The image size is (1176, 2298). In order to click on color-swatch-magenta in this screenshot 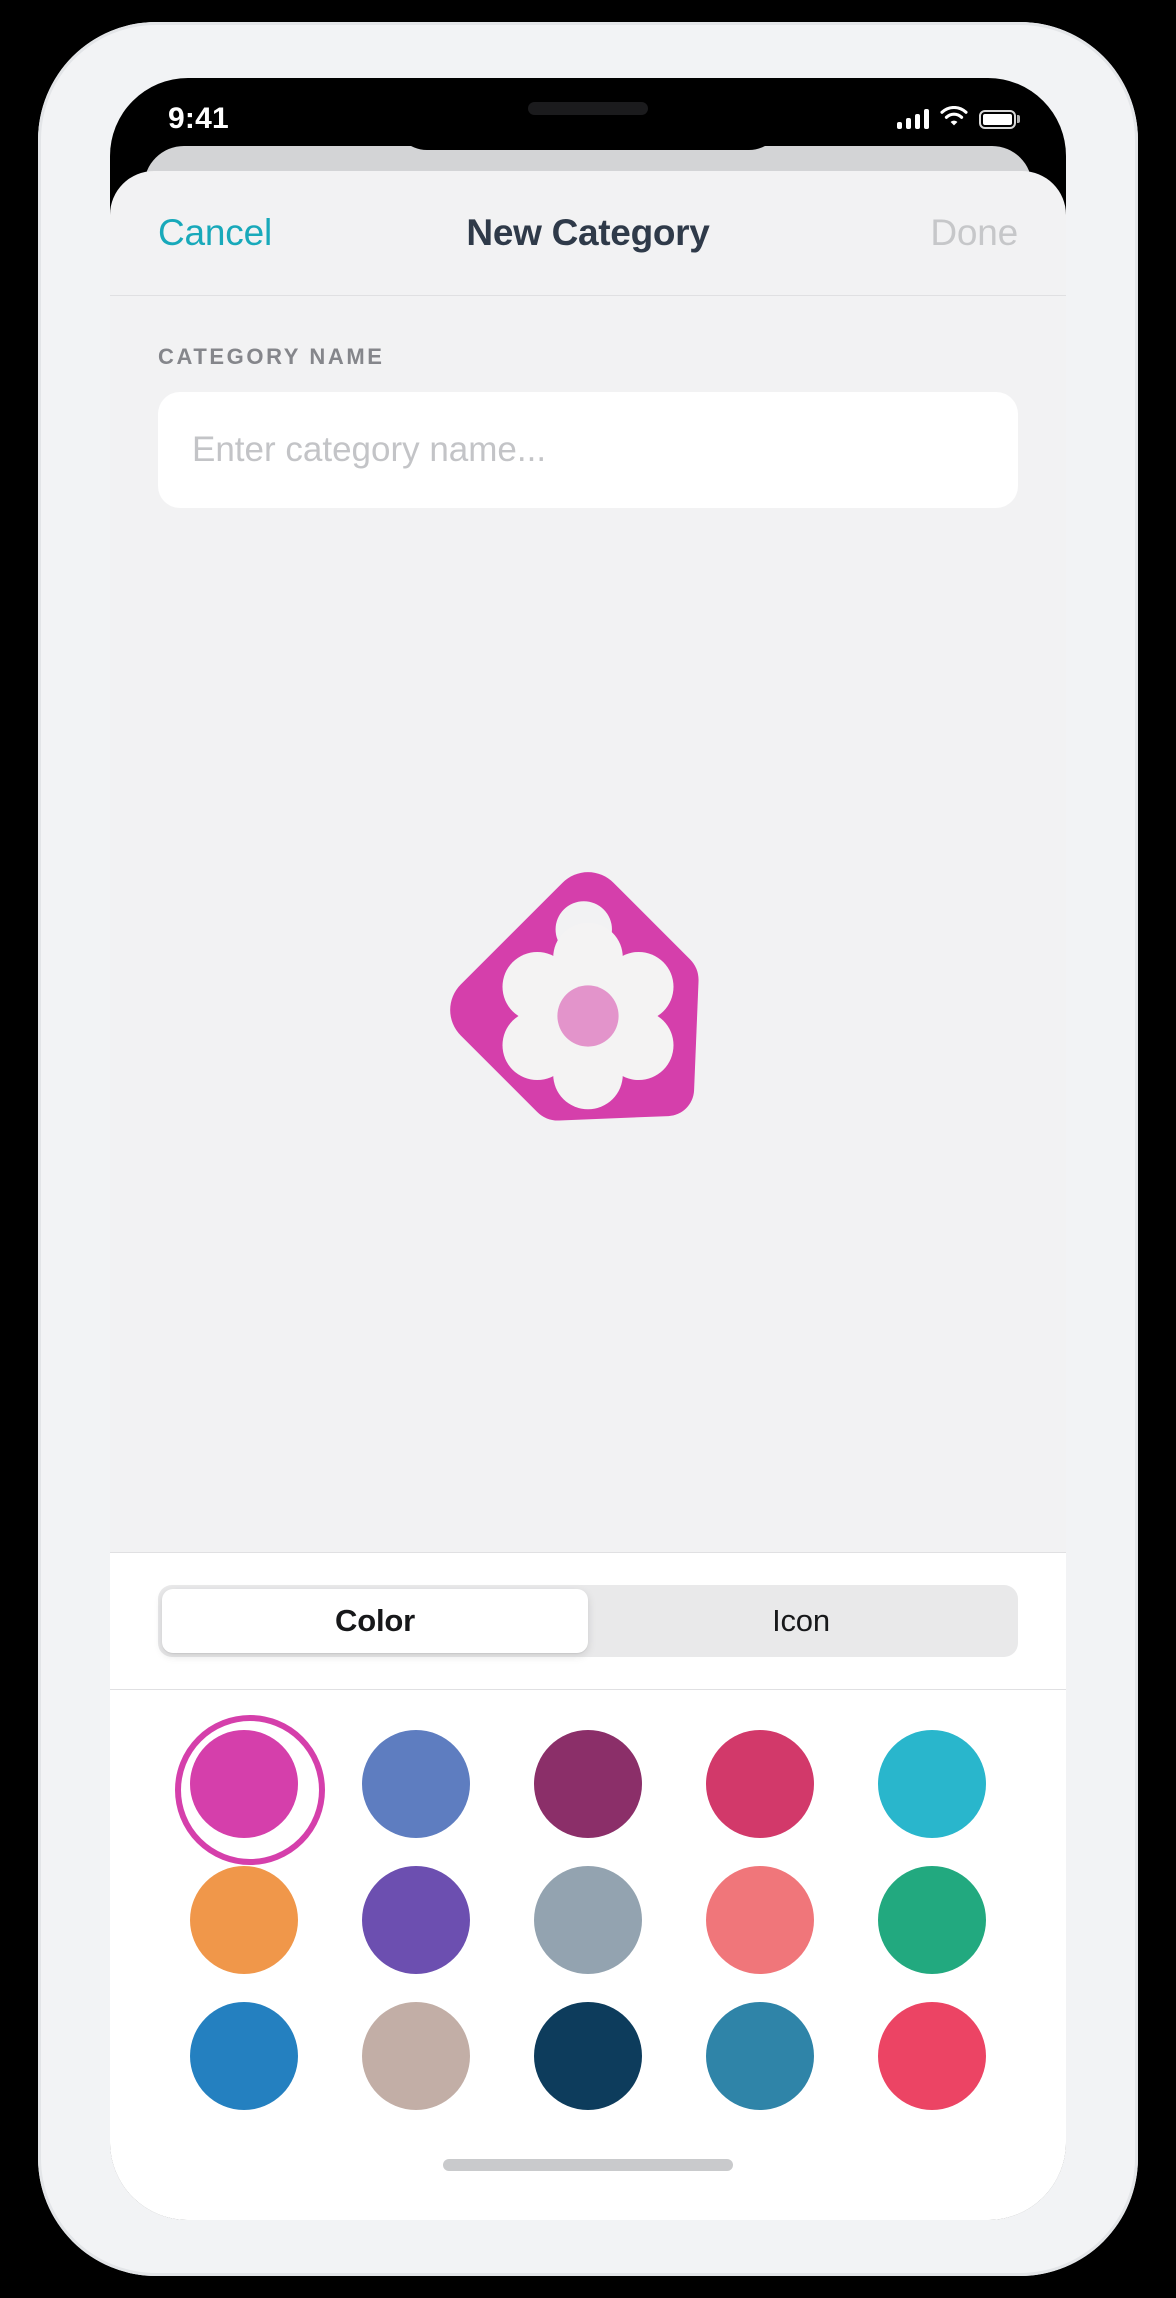, I will do `click(250, 1790)`.